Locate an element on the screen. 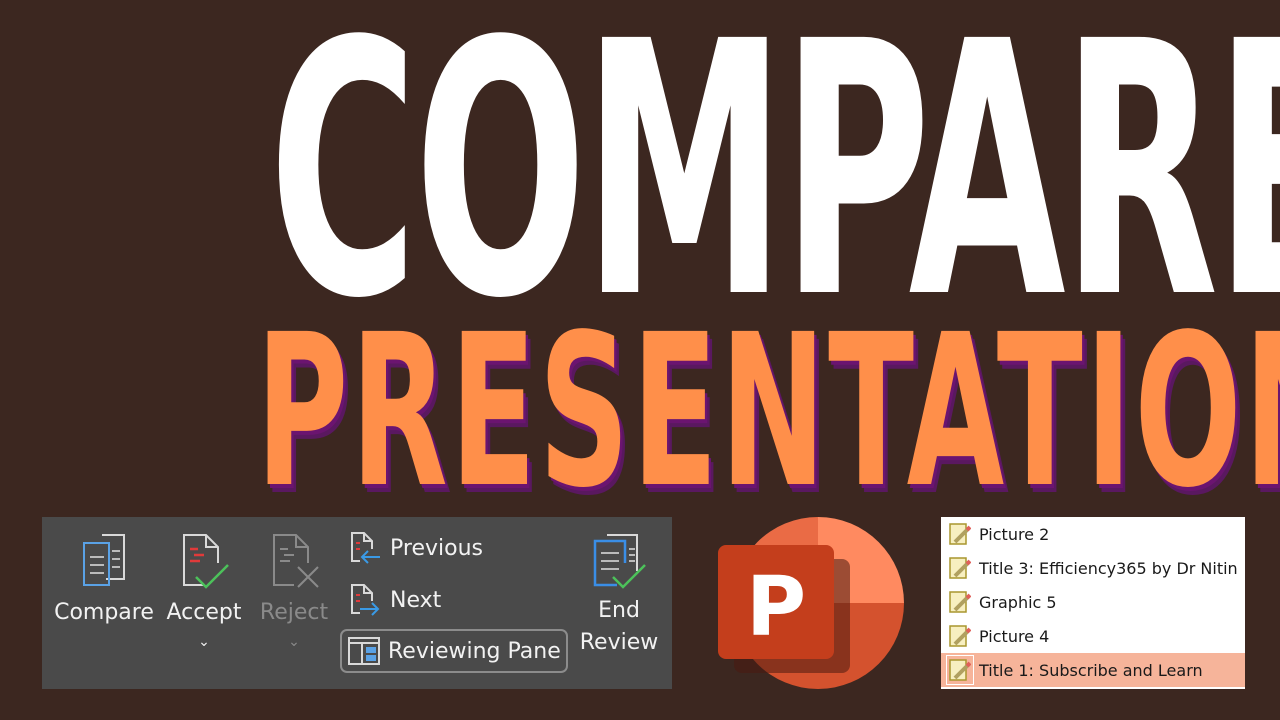  previous-change-icon is located at coordinates (365, 548).